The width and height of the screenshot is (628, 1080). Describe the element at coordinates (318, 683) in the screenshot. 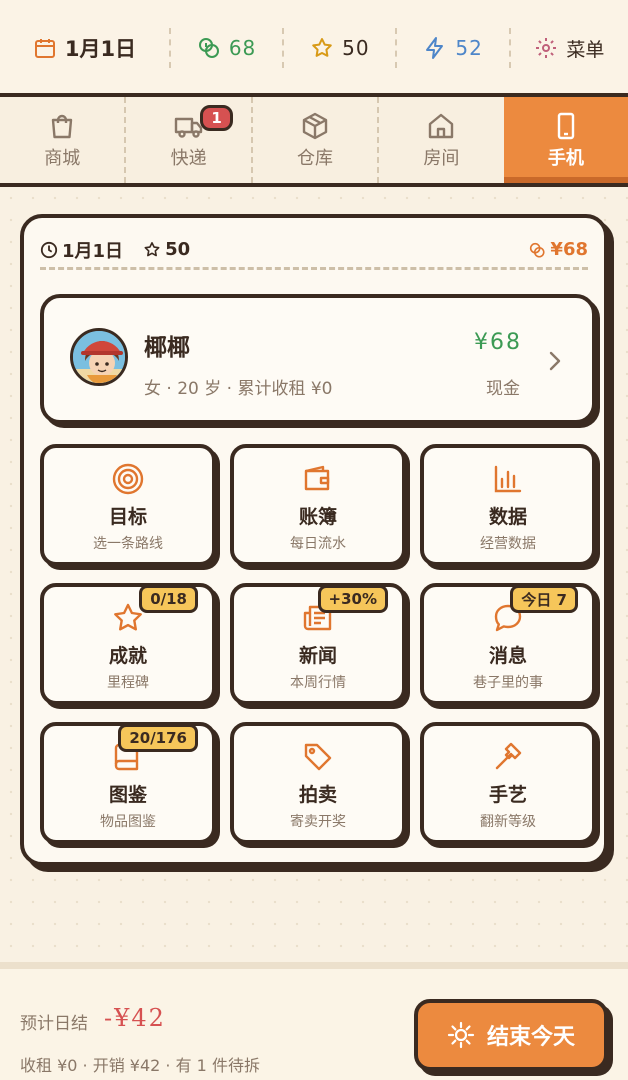

I see `card-subtitle: 本周行情` at that location.